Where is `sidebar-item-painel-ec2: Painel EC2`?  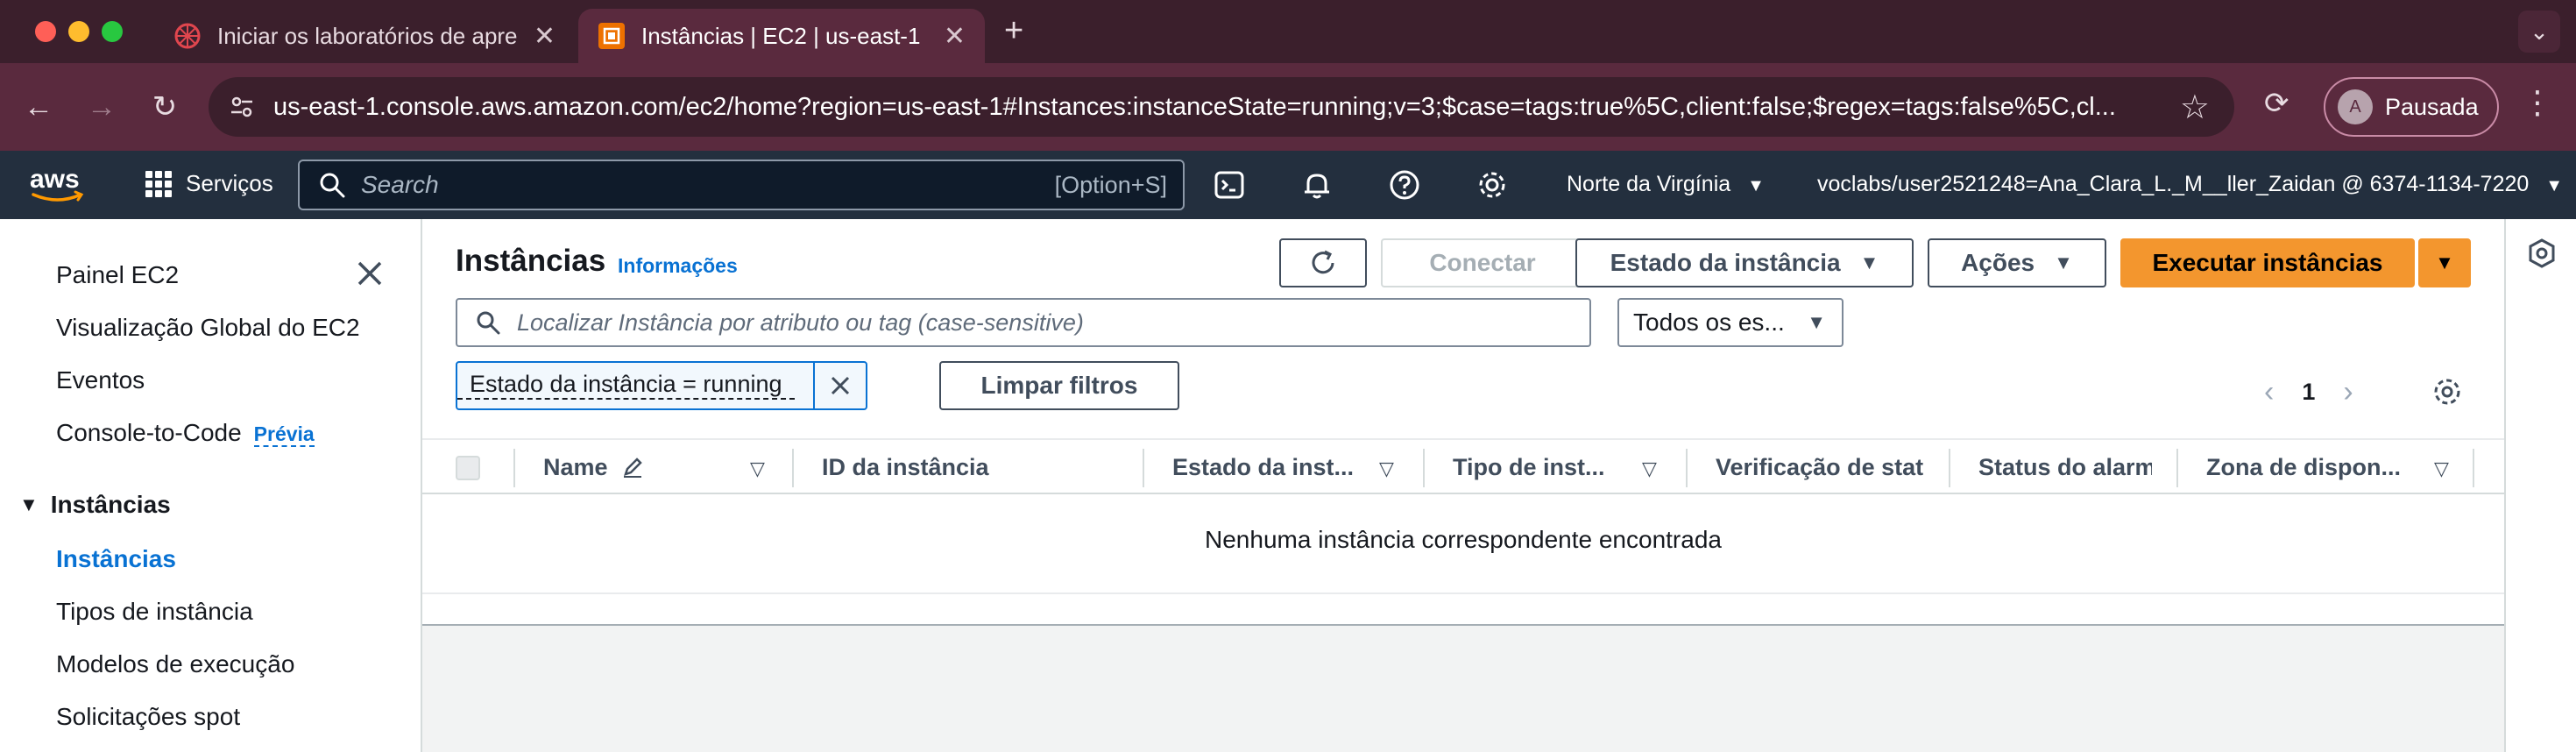
sidebar-item-painel-ec2: Painel EC2 is located at coordinates (117, 275).